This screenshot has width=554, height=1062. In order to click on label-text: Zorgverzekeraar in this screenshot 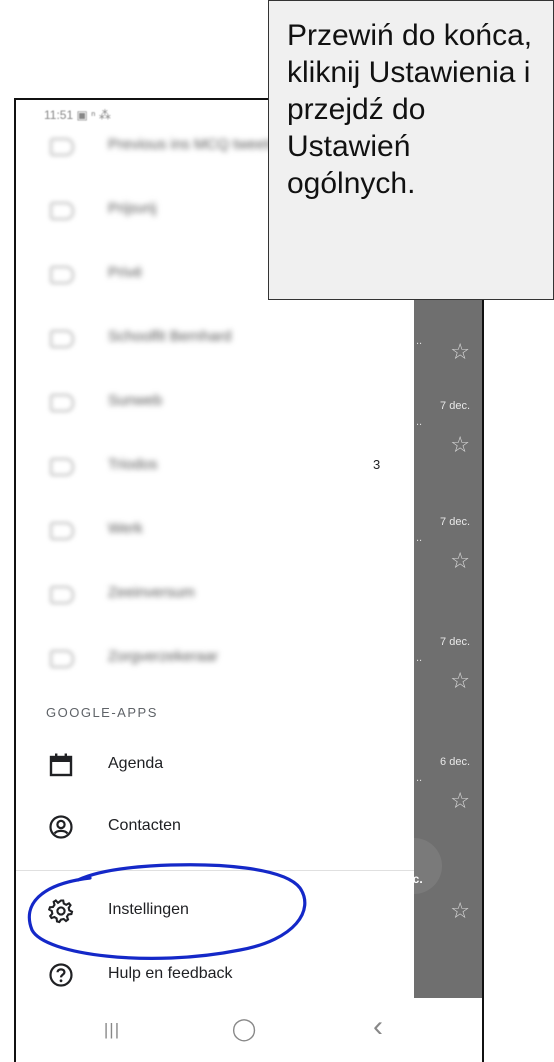, I will do `click(163, 656)`.